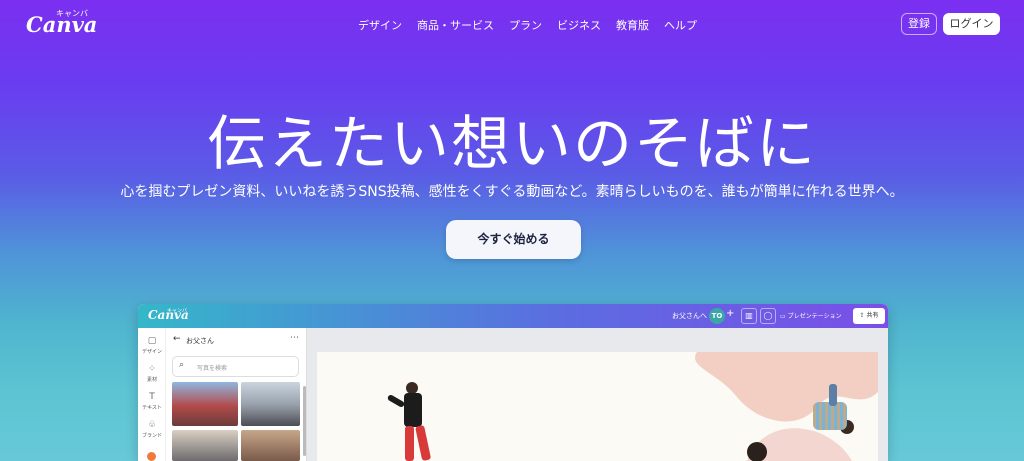 This screenshot has width=1024, height=461. I want to click on editor-logo-kana: キャンバ, so click(177, 311).